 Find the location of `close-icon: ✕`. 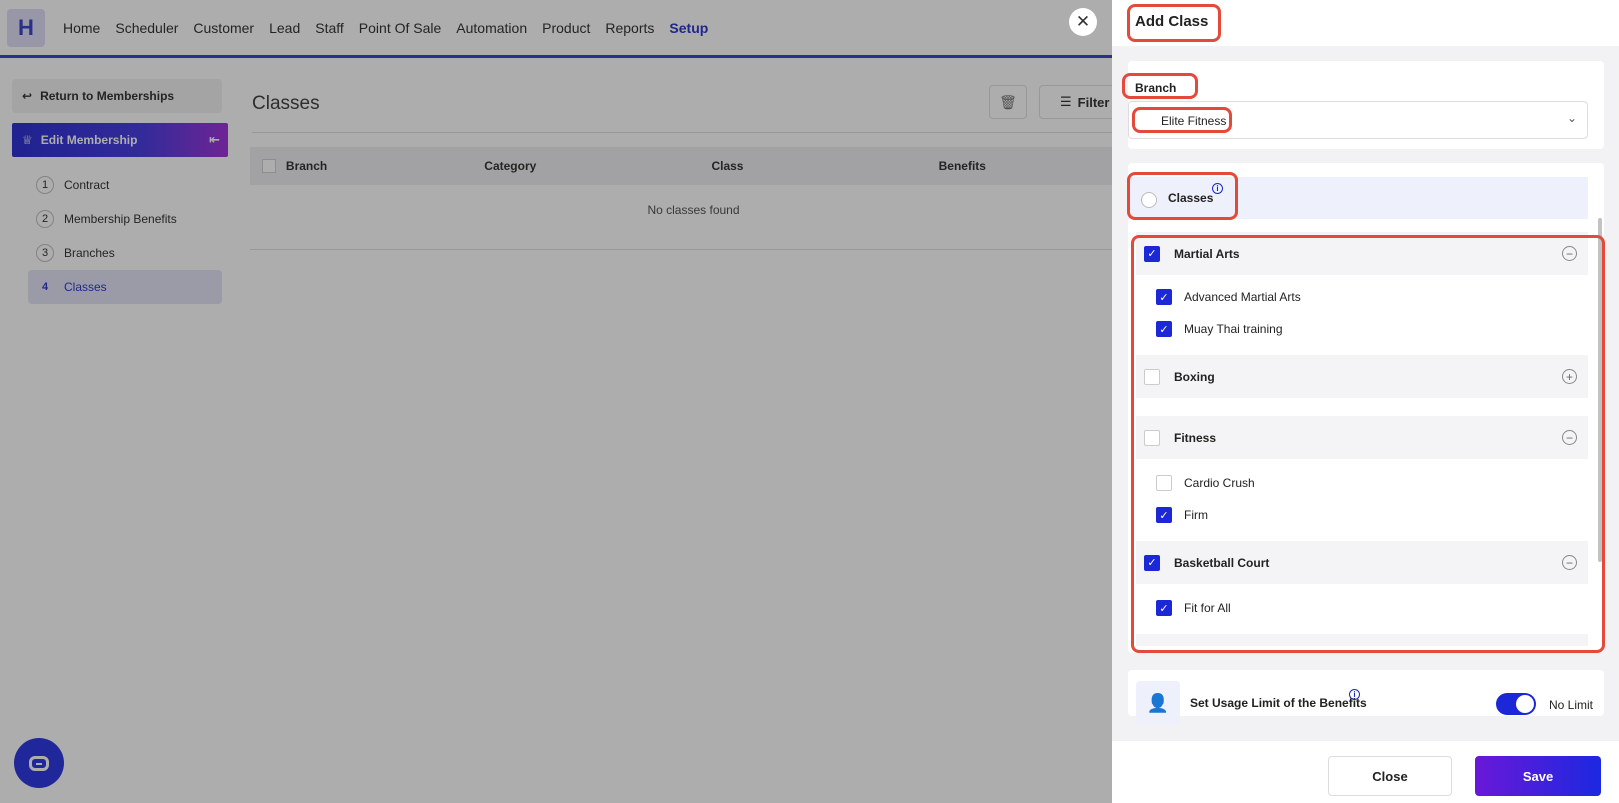

close-icon: ✕ is located at coordinates (1083, 21).